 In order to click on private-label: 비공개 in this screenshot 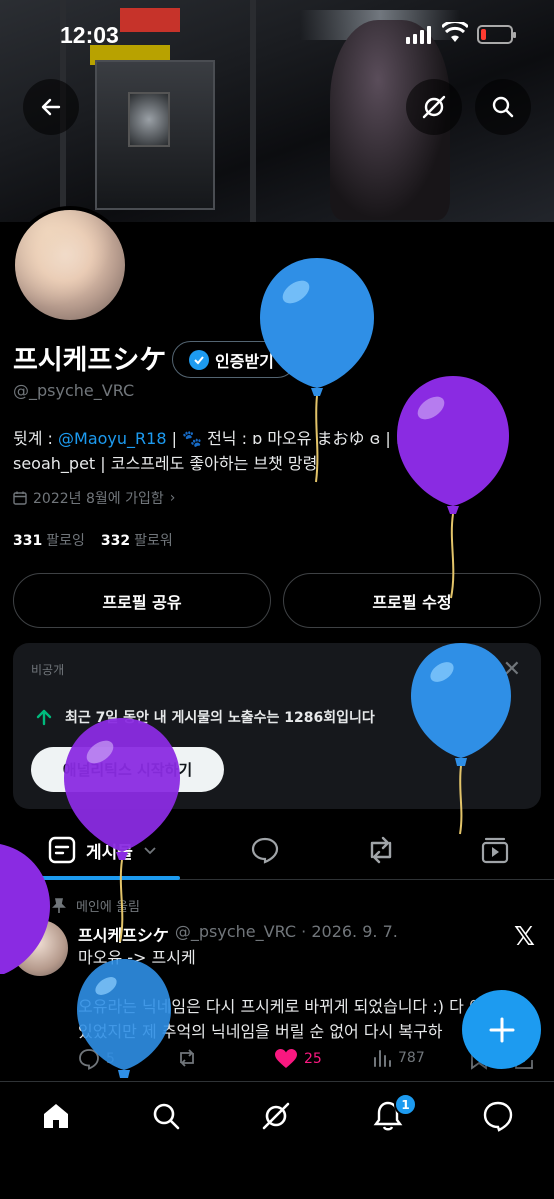, I will do `click(48, 670)`.